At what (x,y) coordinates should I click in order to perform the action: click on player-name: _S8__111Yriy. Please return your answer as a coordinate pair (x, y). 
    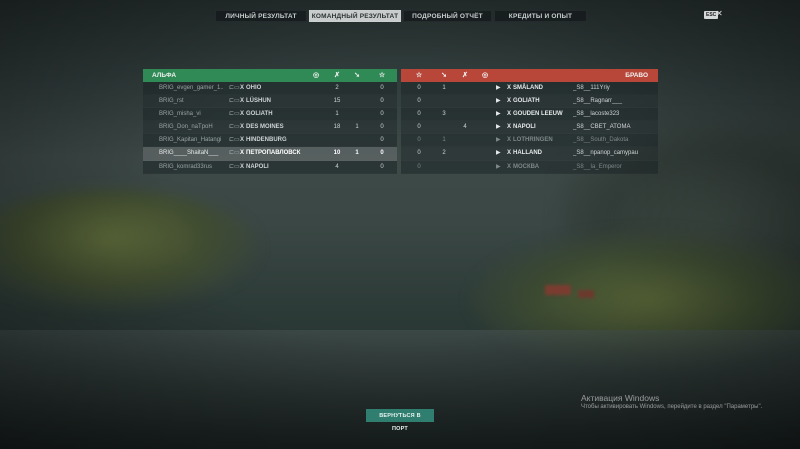
    Looking at the image, I should click on (591, 88).